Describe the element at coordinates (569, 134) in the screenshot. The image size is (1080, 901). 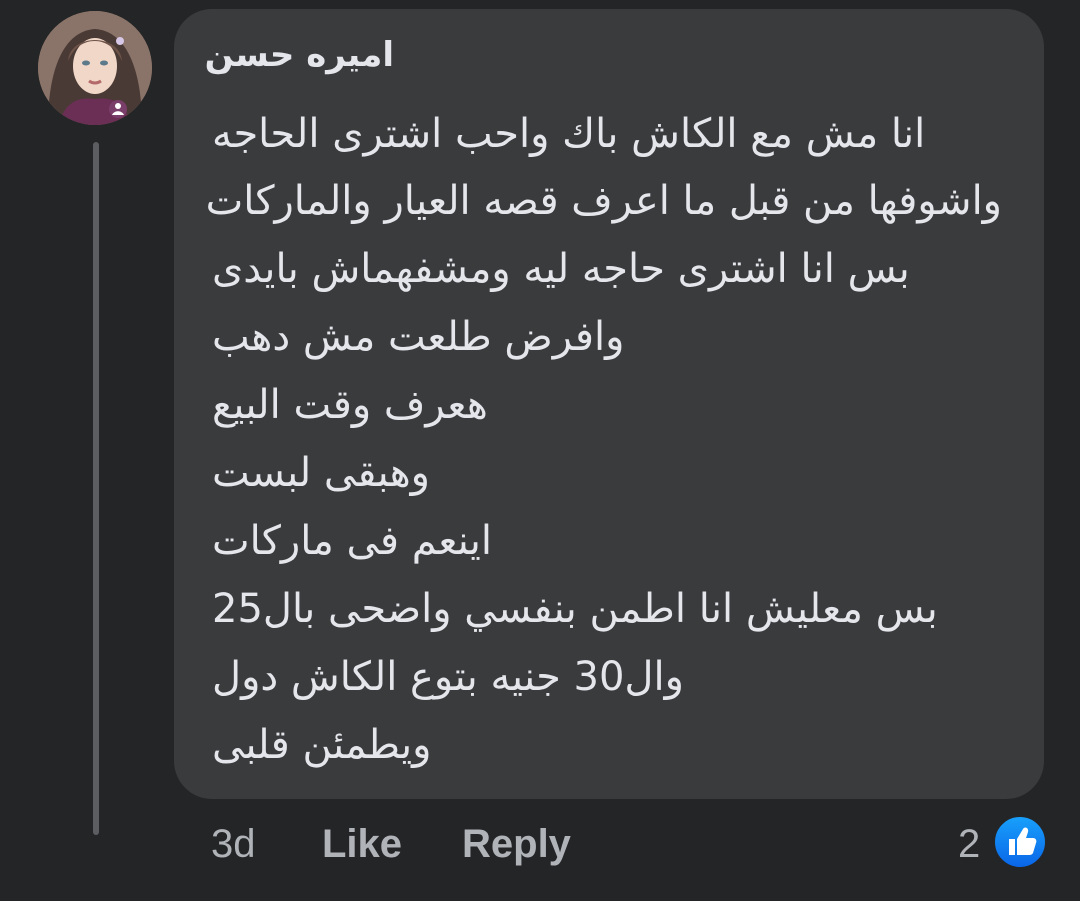
I see `comment-text-line: انا مش مع الكاش باك واحب اشترى الحاجه` at that location.